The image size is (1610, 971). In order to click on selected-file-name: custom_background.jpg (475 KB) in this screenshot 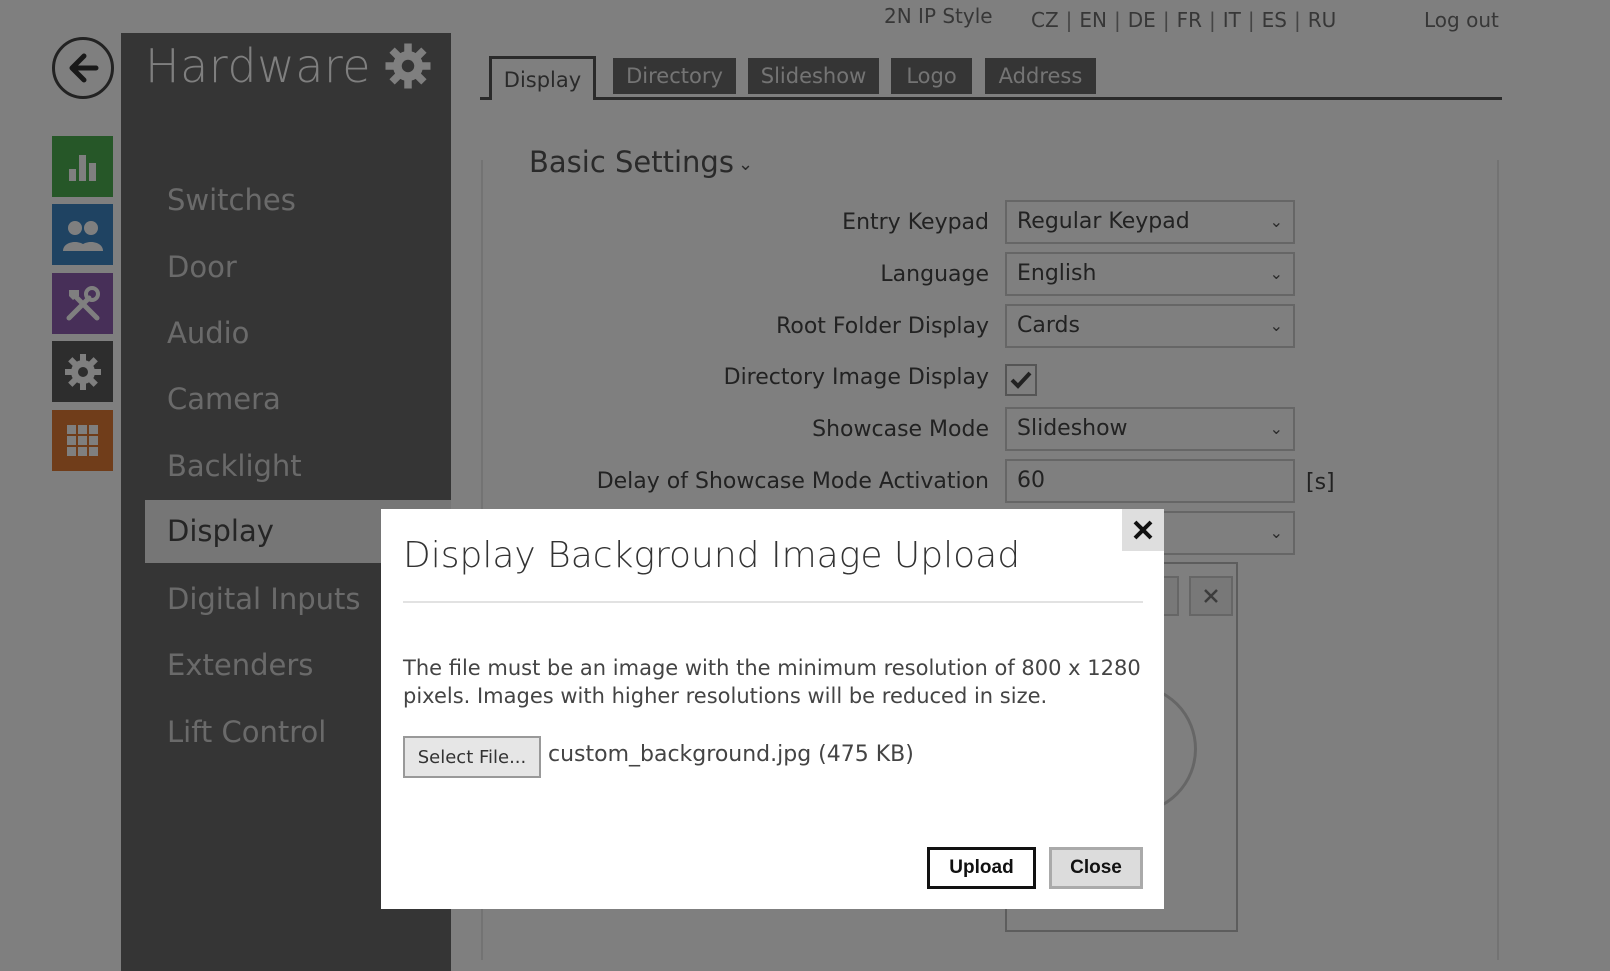, I will do `click(731, 754)`.